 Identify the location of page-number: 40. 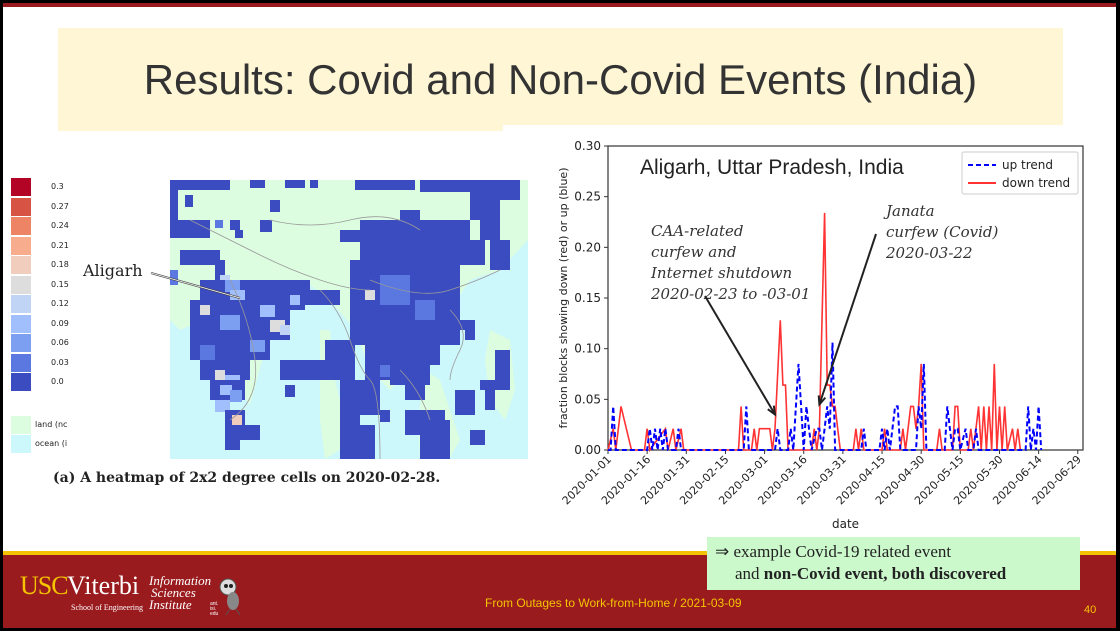
(1090, 610).